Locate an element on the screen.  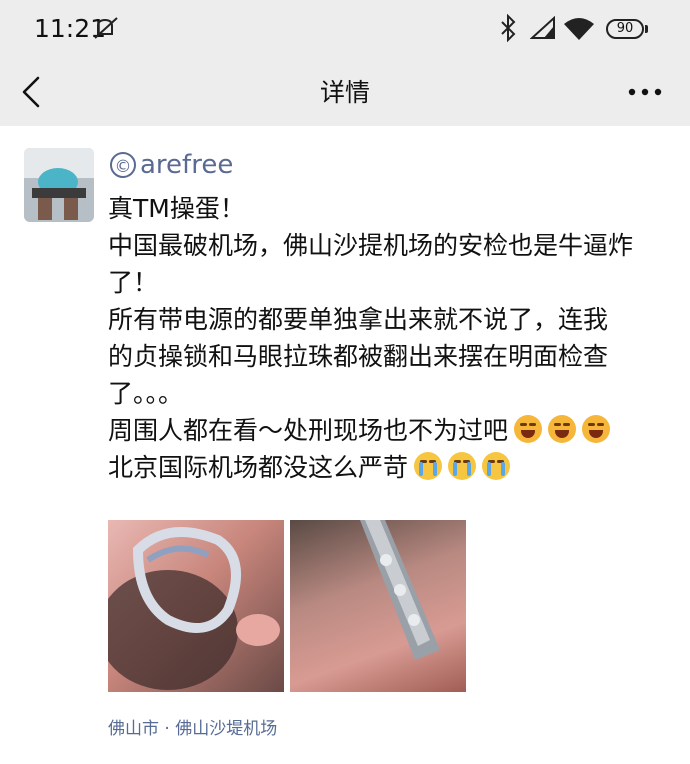
page-title: 详情 is located at coordinates (344, 92).